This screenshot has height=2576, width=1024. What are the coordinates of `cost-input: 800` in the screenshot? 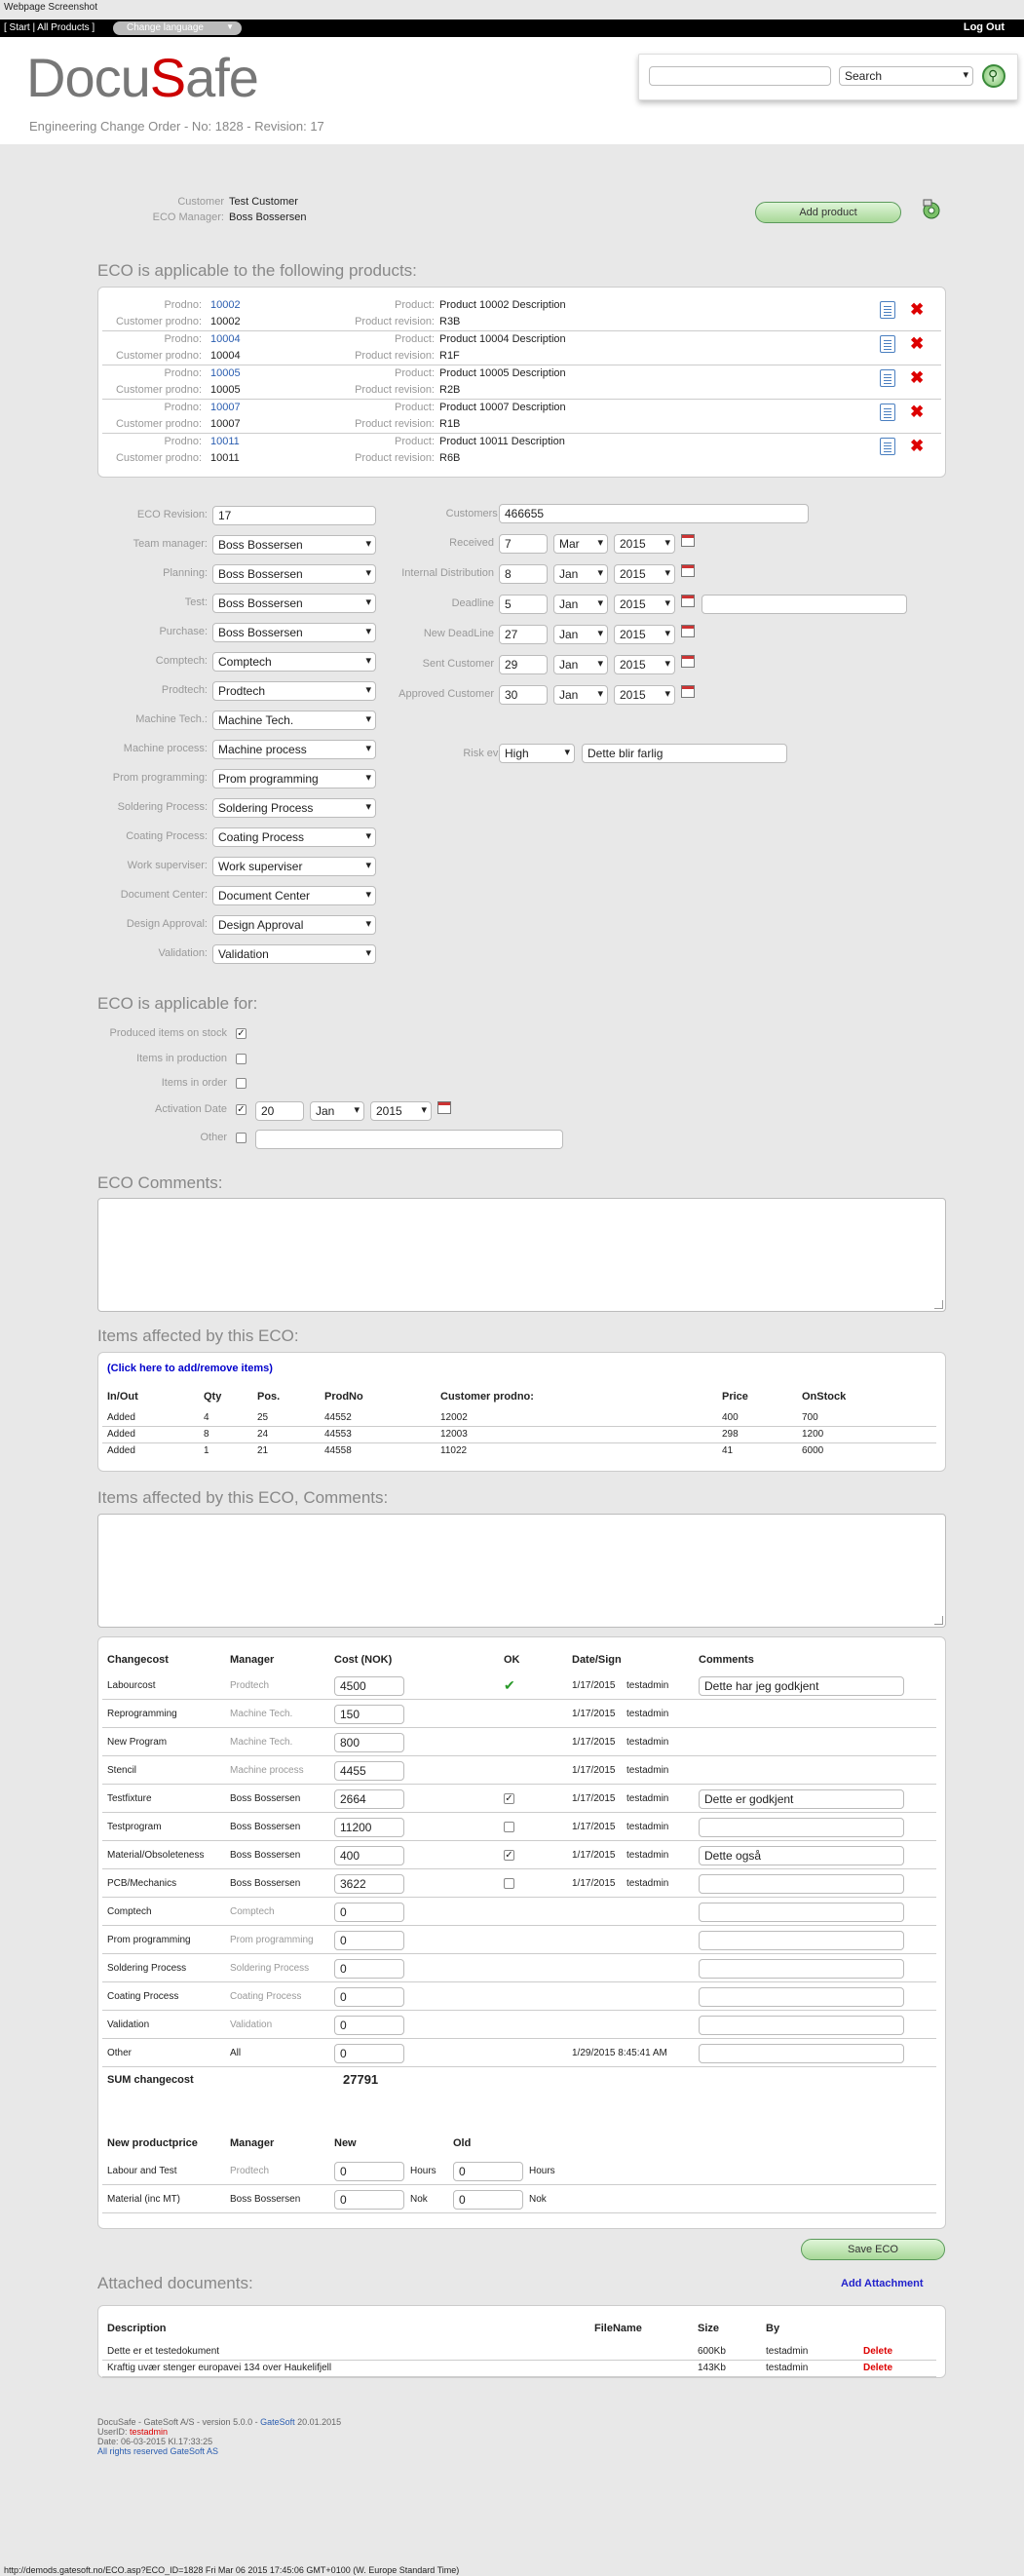 It's located at (369, 1742).